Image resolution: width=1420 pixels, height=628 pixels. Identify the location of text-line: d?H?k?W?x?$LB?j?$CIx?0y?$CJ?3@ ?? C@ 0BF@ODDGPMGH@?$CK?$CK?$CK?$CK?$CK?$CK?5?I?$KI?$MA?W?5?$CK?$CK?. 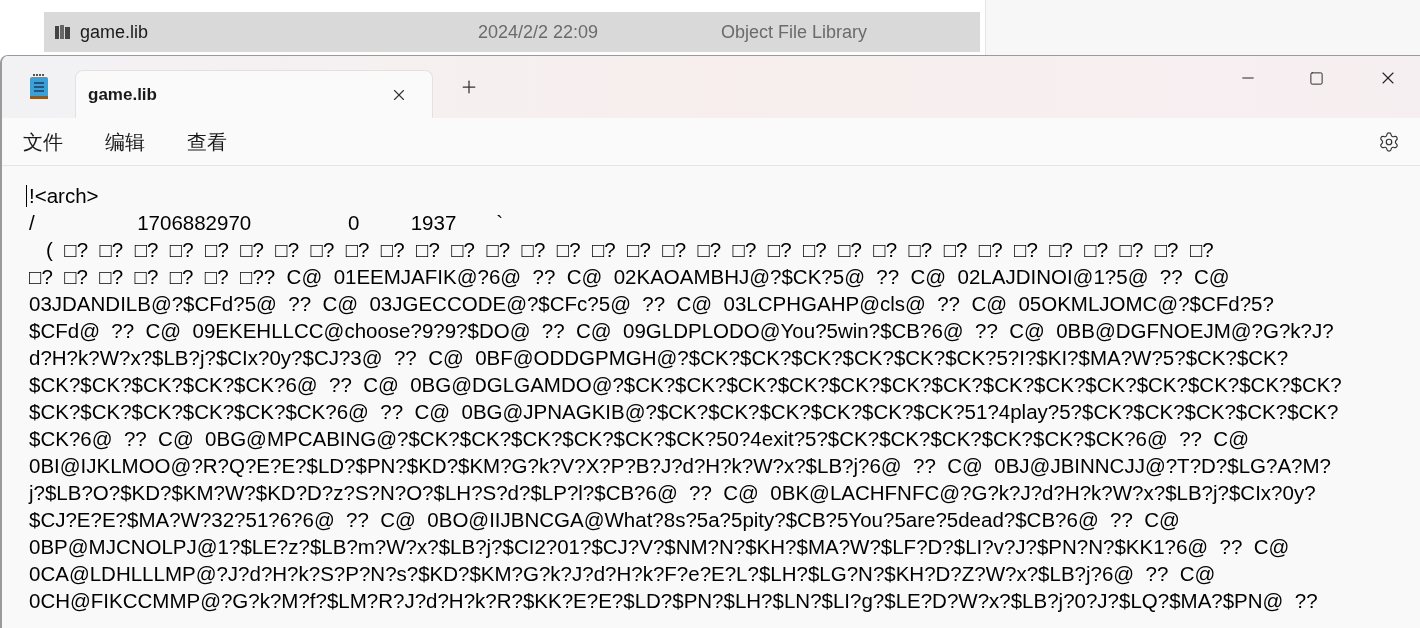
(659, 358).